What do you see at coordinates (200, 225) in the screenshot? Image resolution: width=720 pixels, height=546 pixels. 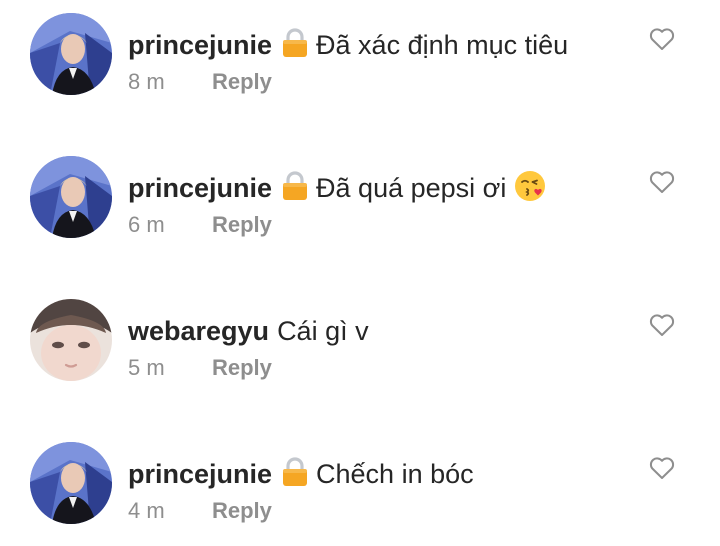 I see `comment-meta: 6 m Reply` at bounding box center [200, 225].